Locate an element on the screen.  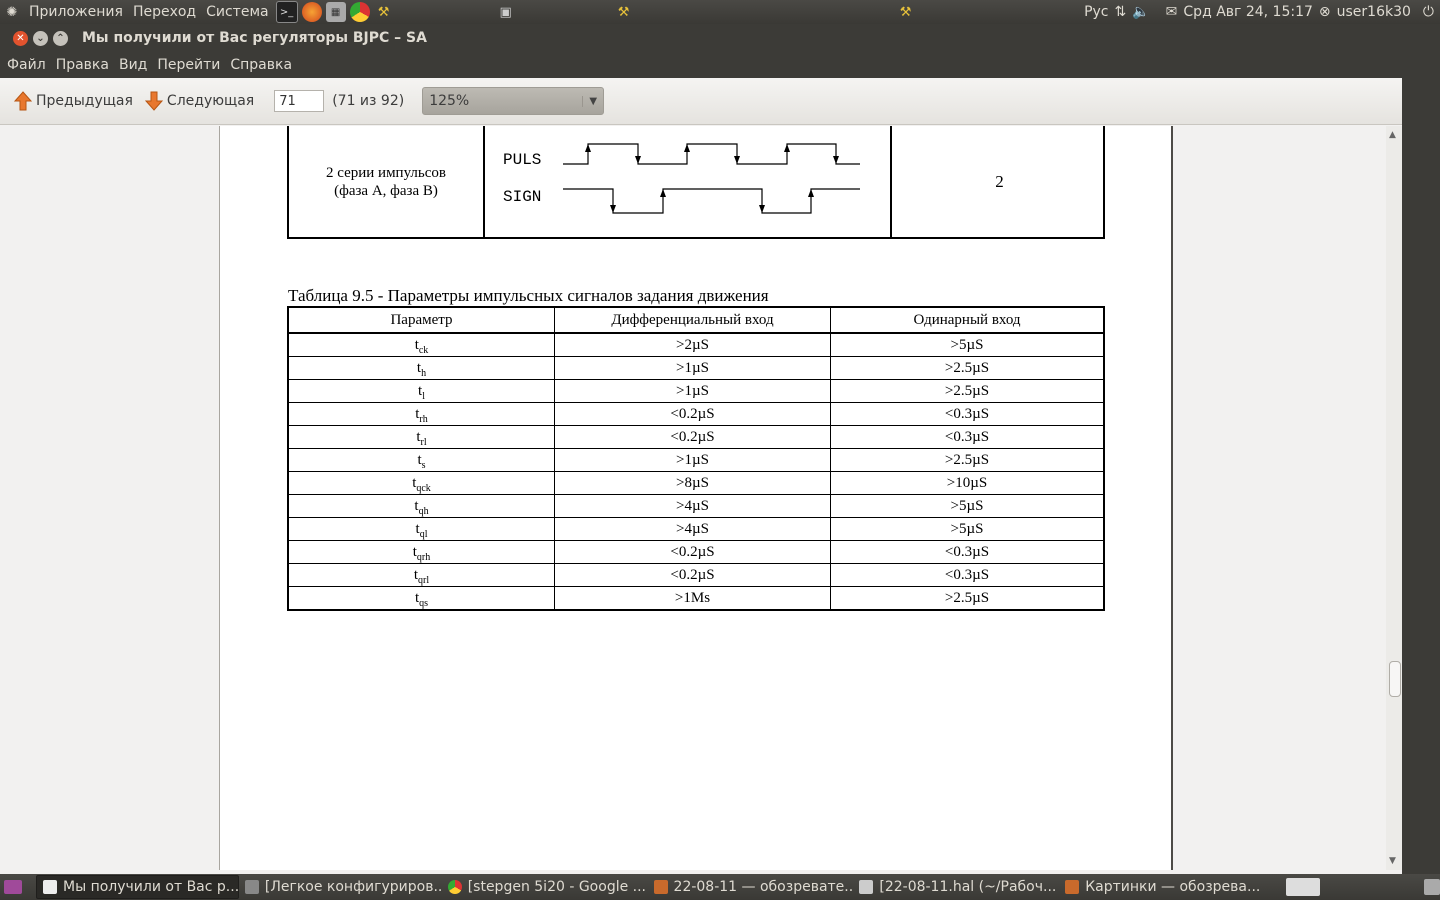
table-row: tqs >1Ms >2.5µS is located at coordinates (696, 598).